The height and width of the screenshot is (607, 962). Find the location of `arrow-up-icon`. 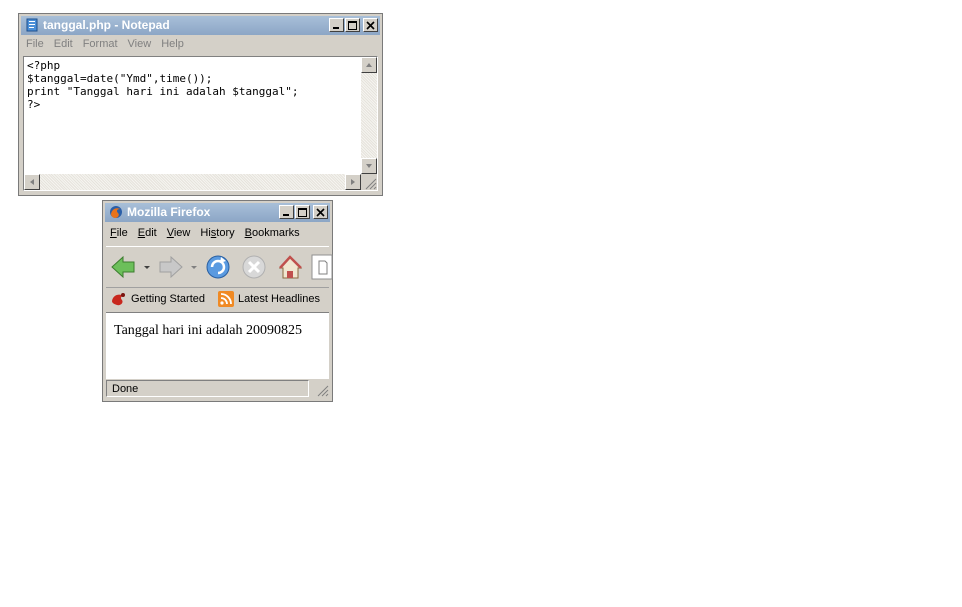

arrow-up-icon is located at coordinates (369, 65).